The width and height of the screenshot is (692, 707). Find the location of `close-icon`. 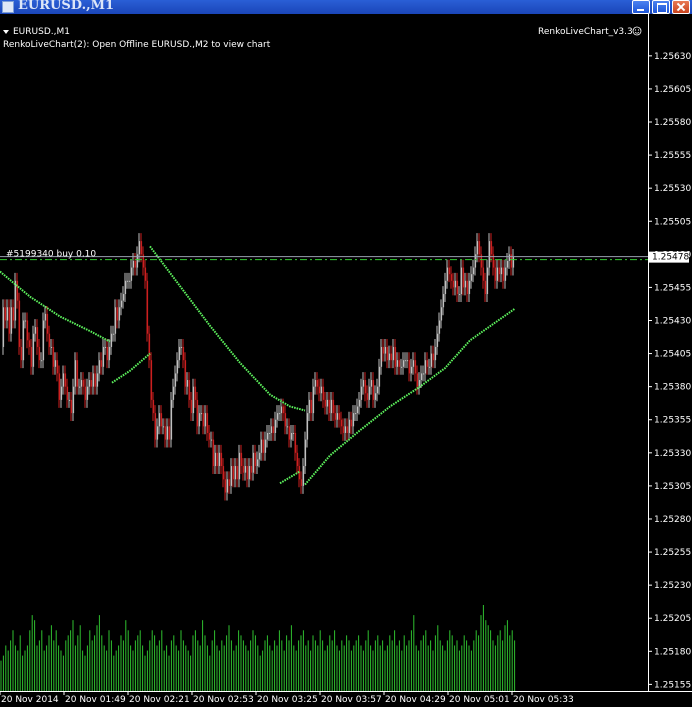

close-icon is located at coordinates (681, 7).